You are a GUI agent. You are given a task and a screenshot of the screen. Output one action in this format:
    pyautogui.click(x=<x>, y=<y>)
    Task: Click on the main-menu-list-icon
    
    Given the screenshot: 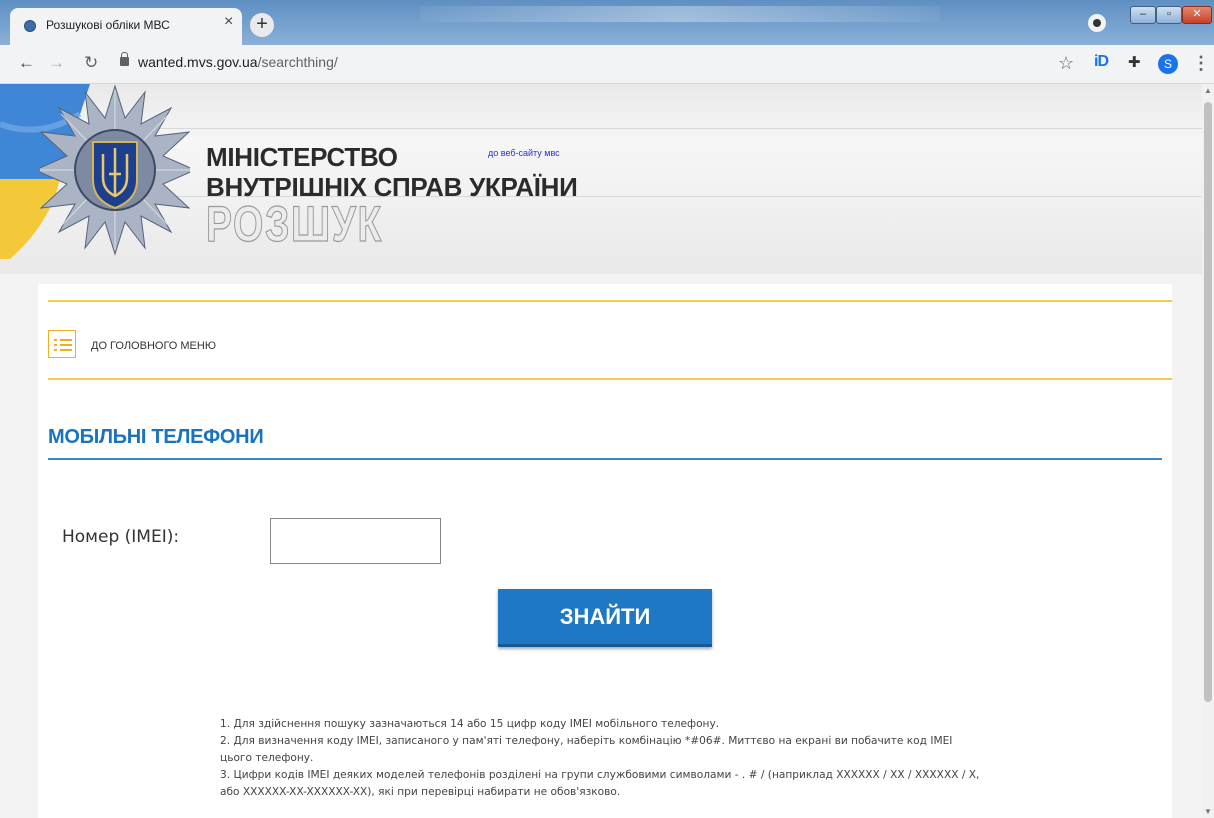 What is the action you would take?
    pyautogui.click(x=62, y=344)
    